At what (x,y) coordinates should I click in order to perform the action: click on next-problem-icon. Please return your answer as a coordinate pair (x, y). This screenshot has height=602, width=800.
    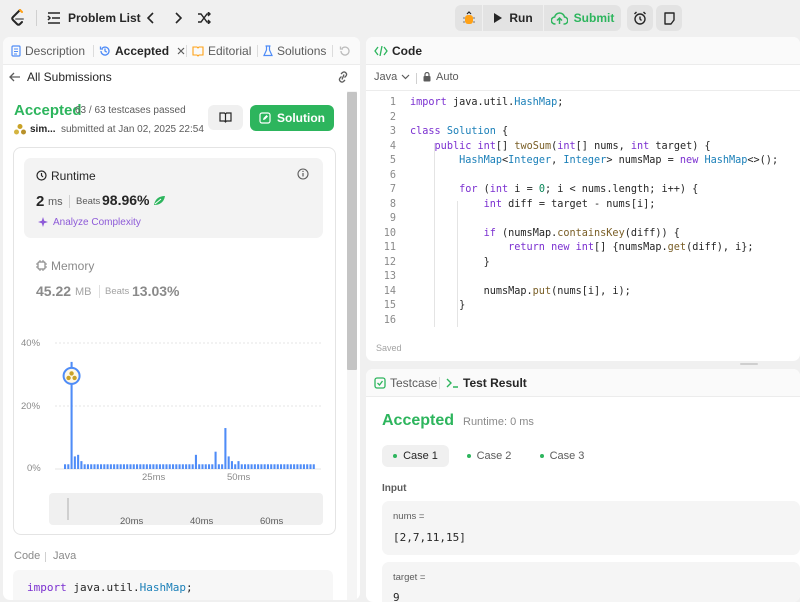
    Looking at the image, I should click on (178, 18).